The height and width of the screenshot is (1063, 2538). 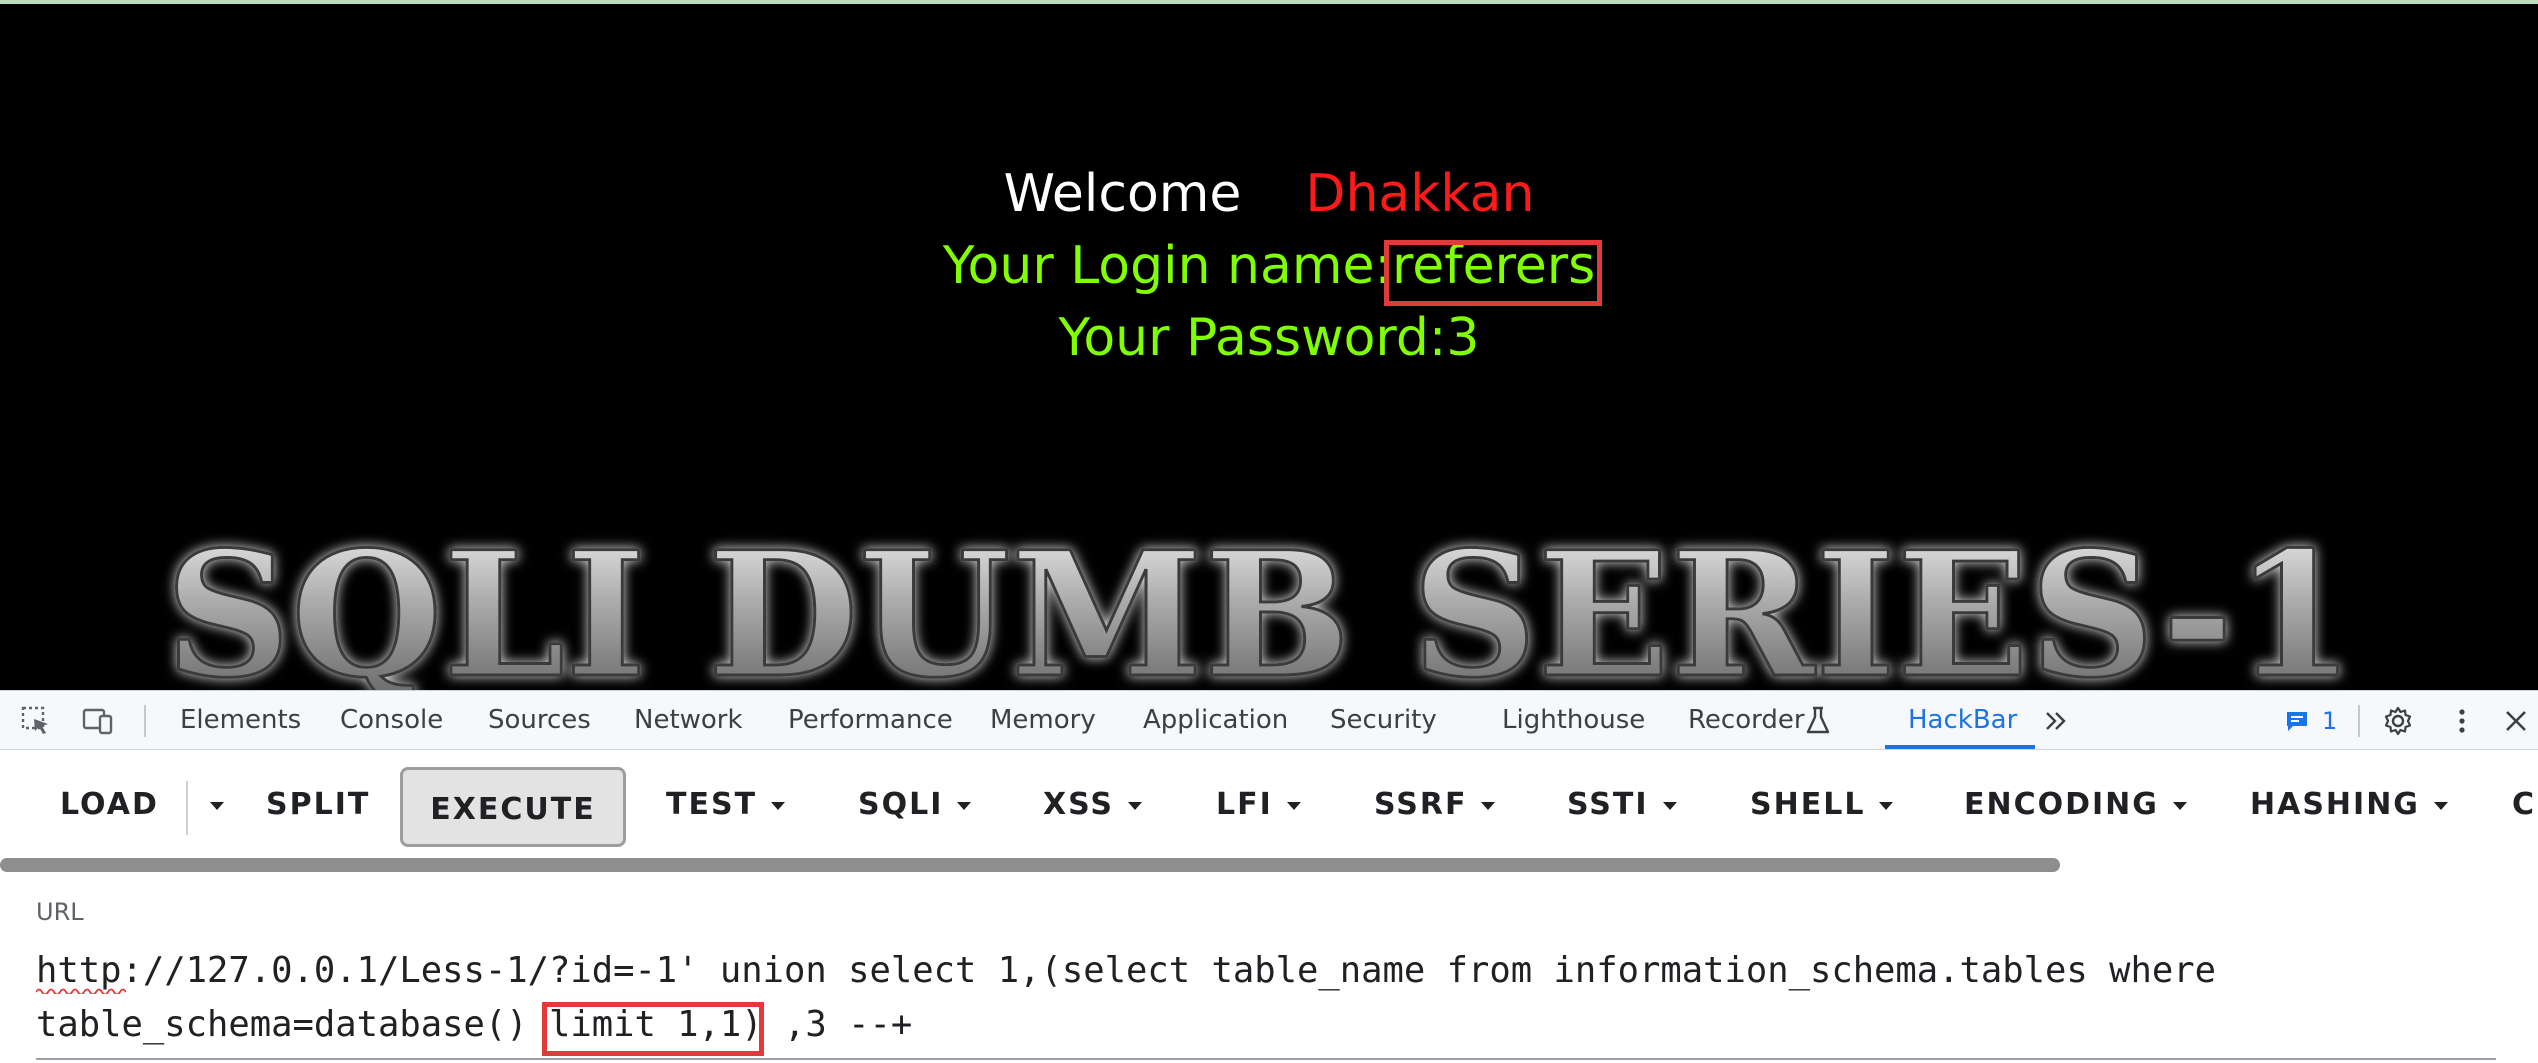 I want to click on tab-console: Console, so click(x=391, y=720).